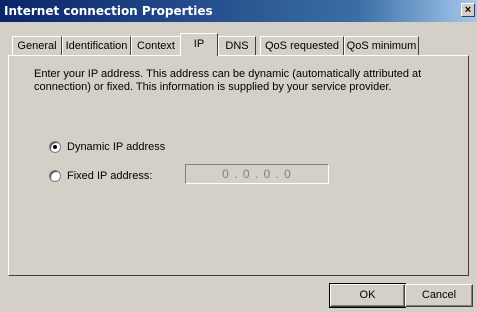 The height and width of the screenshot is (312, 477). Describe the element at coordinates (55, 176) in the screenshot. I see `fixed-ip-radio` at that location.